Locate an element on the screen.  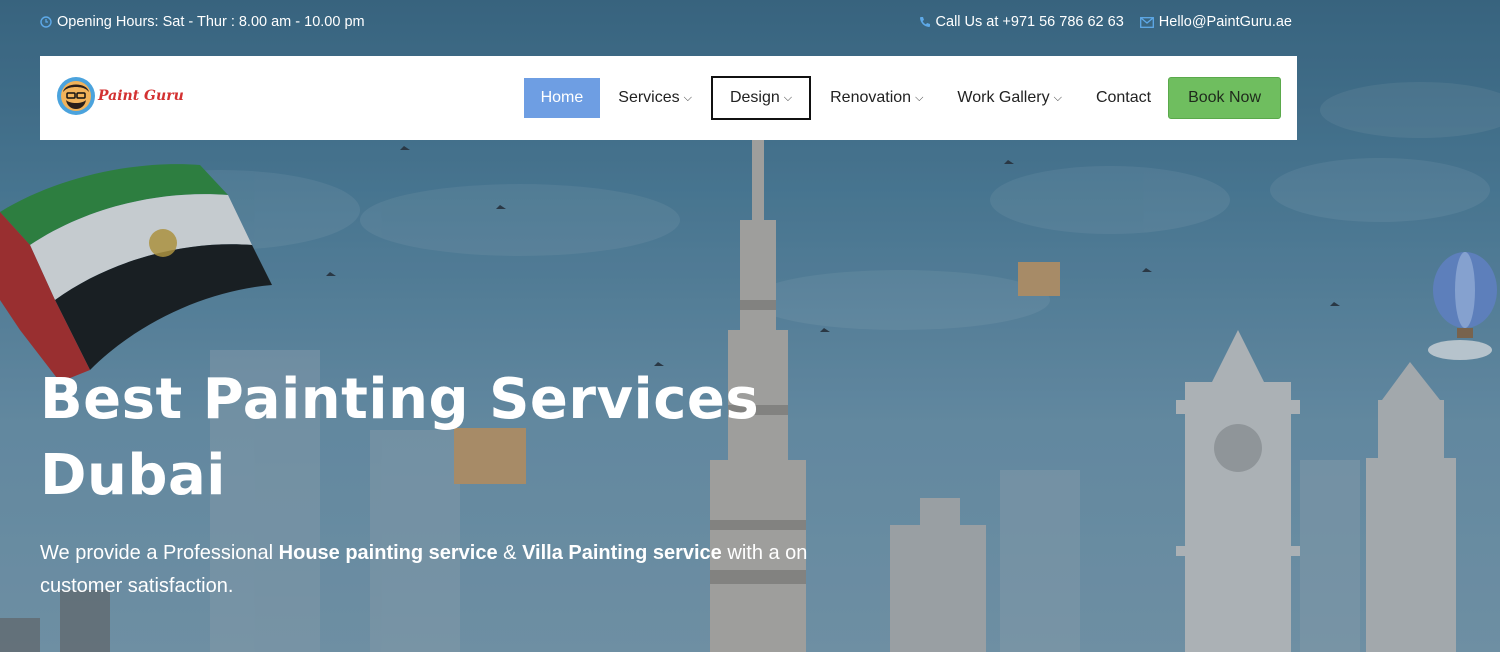
email-link: Hello@PaintGuru.ae is located at coordinates (1215, 22).